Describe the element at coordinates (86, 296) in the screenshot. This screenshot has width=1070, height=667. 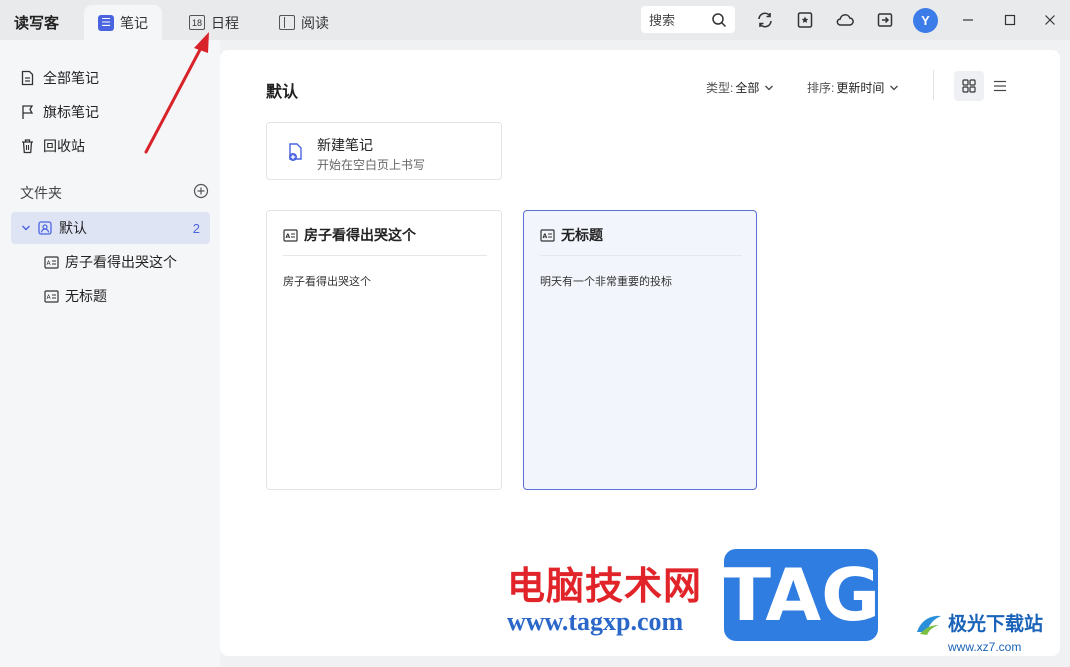
I see `sidebar-note-label: 无标题` at that location.